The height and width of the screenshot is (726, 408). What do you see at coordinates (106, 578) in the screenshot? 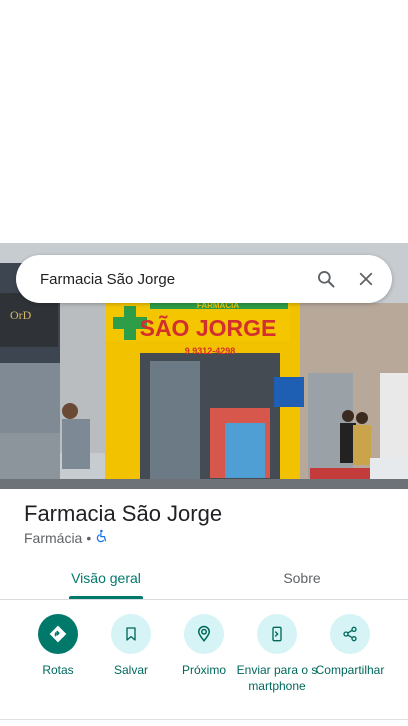
I see `tab-overview: Visão geral` at bounding box center [106, 578].